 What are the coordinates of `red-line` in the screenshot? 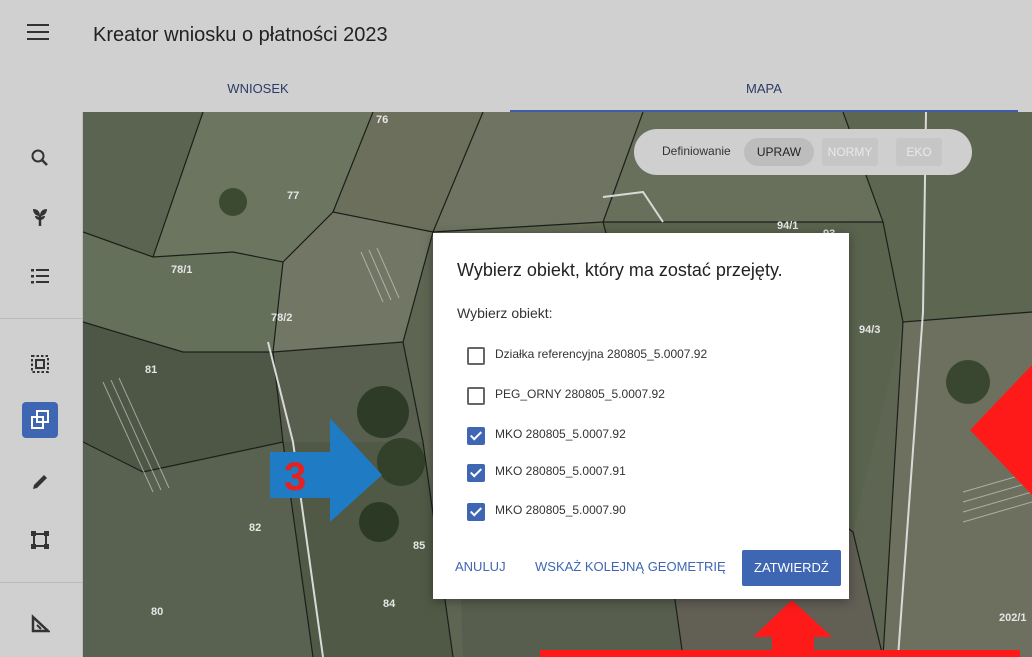 It's located at (780, 653).